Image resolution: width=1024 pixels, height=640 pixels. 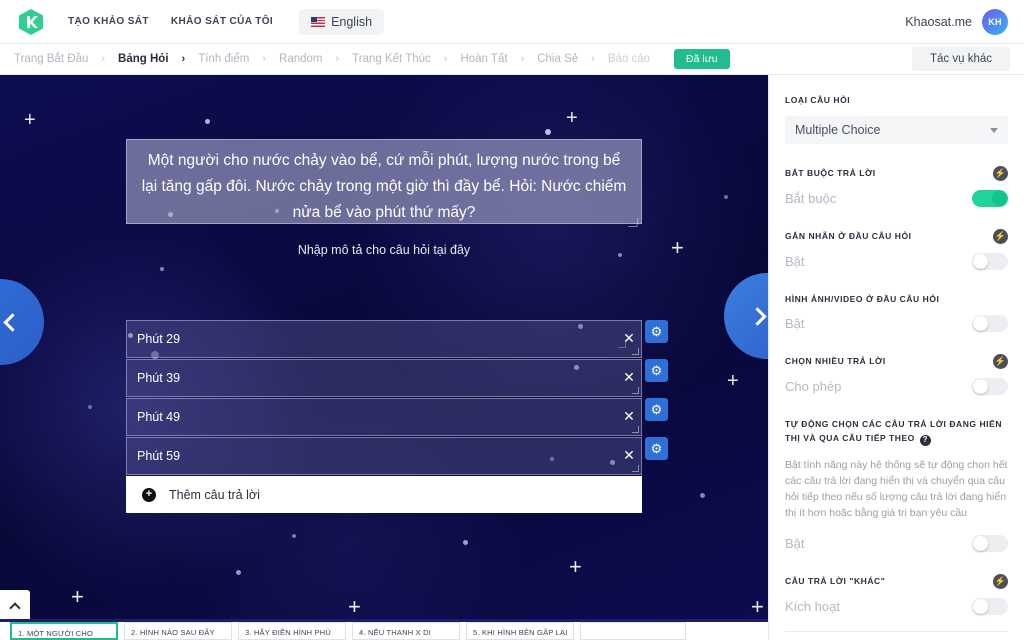 What do you see at coordinates (896, 606) in the screenshot?
I see `setting-row: Kích hoạt` at bounding box center [896, 606].